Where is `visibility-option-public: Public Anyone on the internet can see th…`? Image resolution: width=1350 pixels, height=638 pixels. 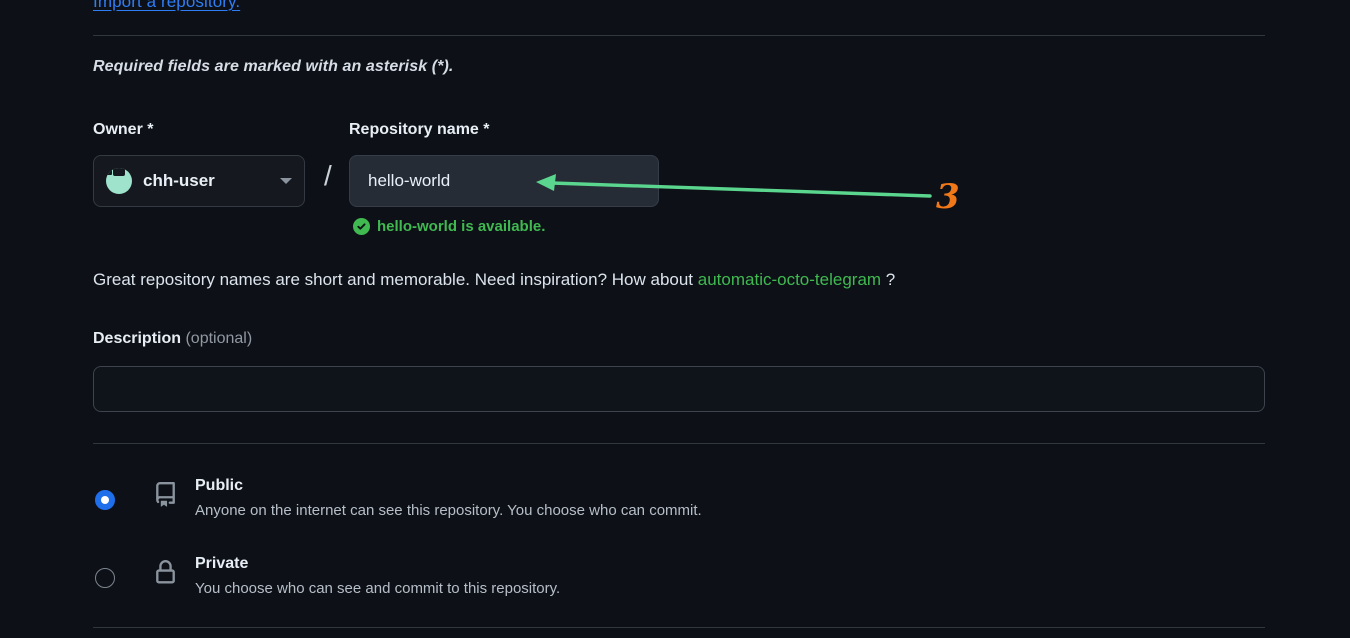 visibility-option-public: Public Anyone on the internet can see th… is located at coordinates (397, 498).